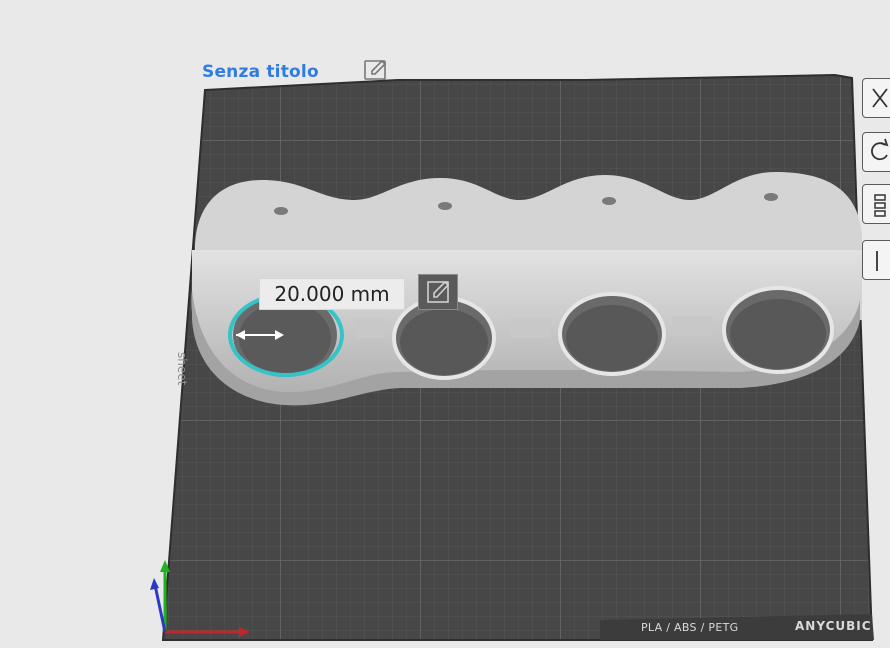 The width and height of the screenshot is (890, 648). I want to click on bed-material-label: PLA / ABS / PETG, so click(690, 627).